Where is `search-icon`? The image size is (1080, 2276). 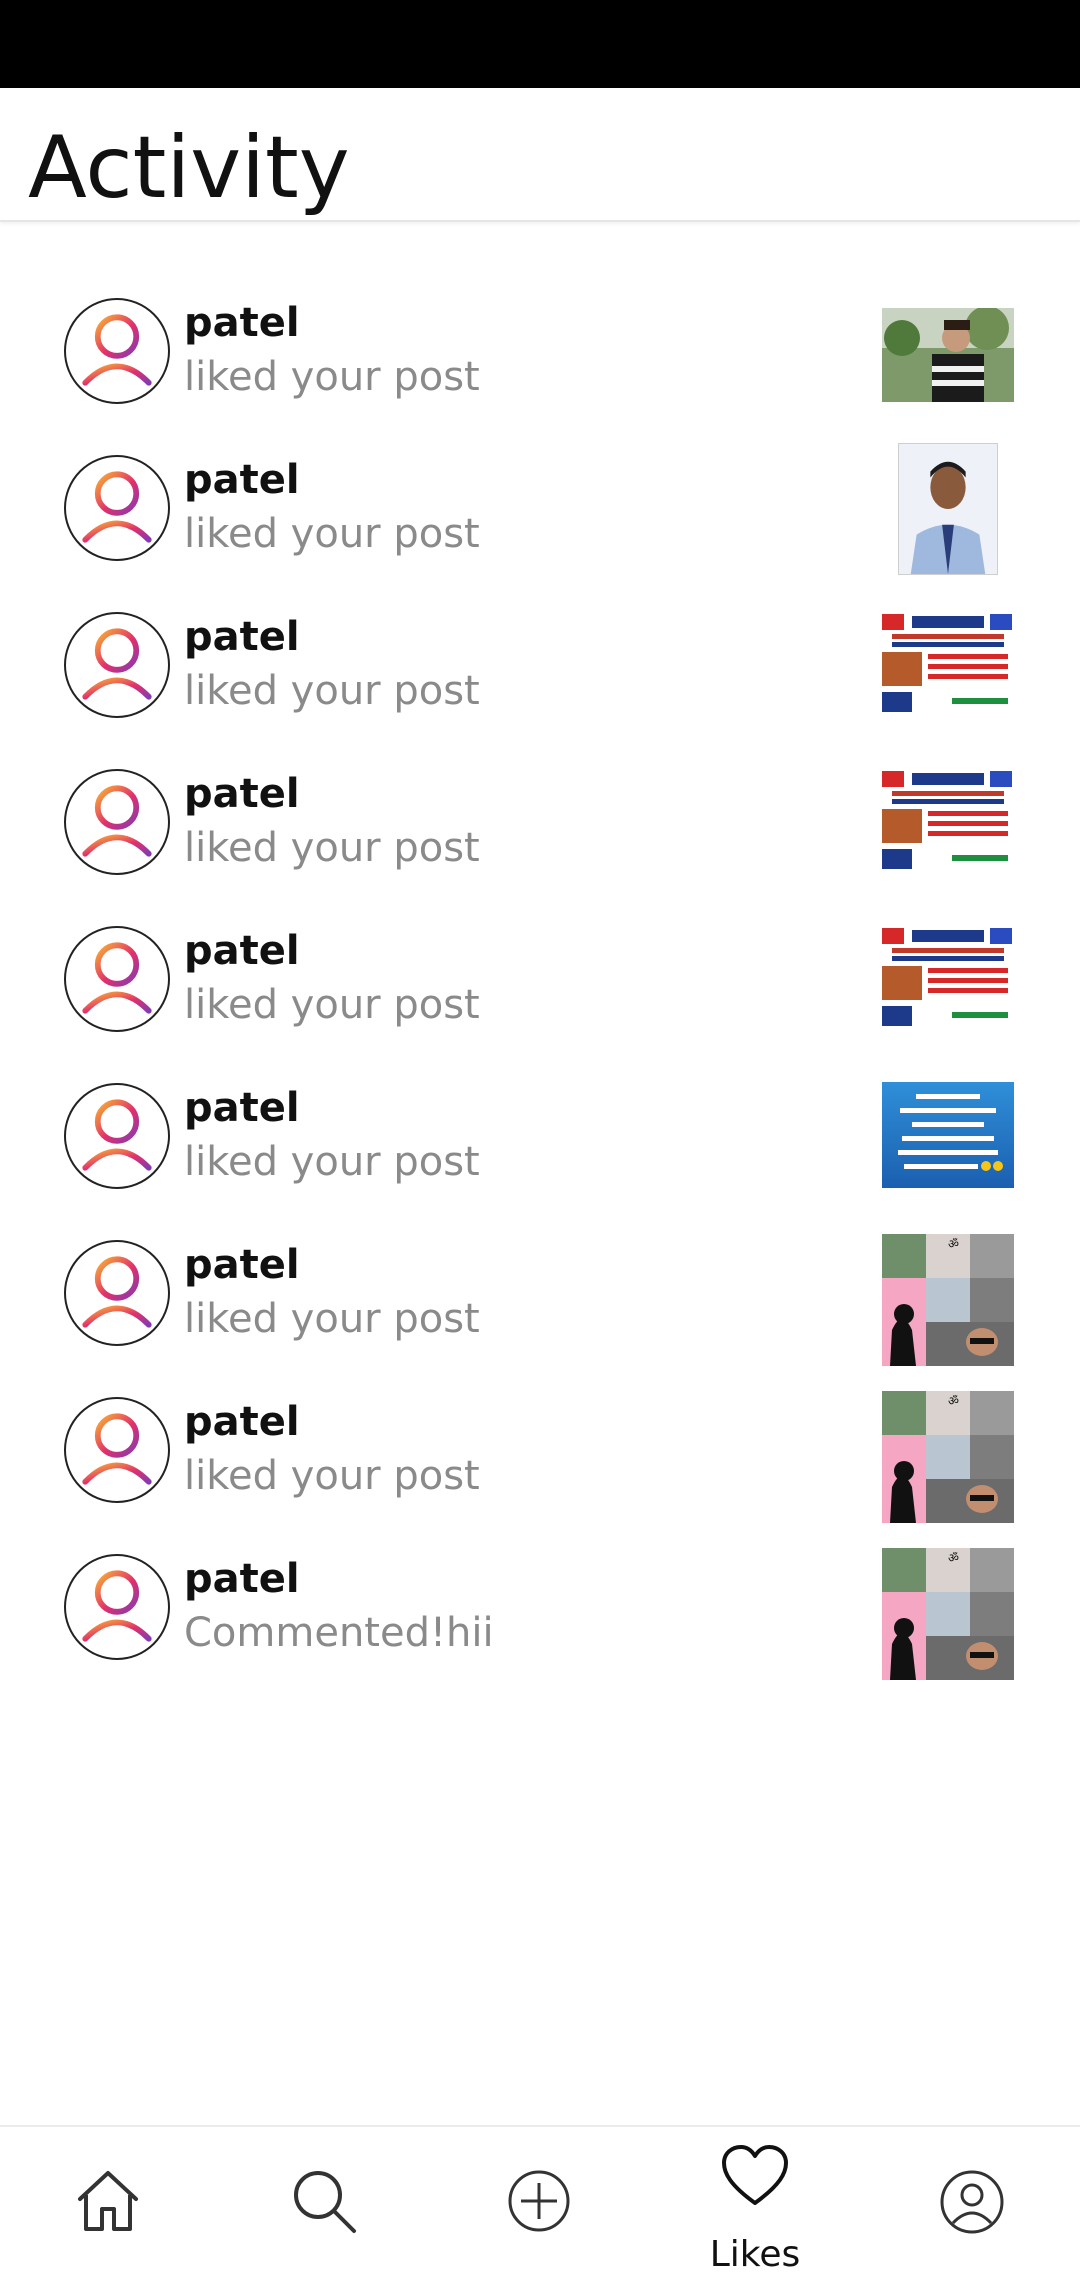
search-icon is located at coordinates (325, 2202).